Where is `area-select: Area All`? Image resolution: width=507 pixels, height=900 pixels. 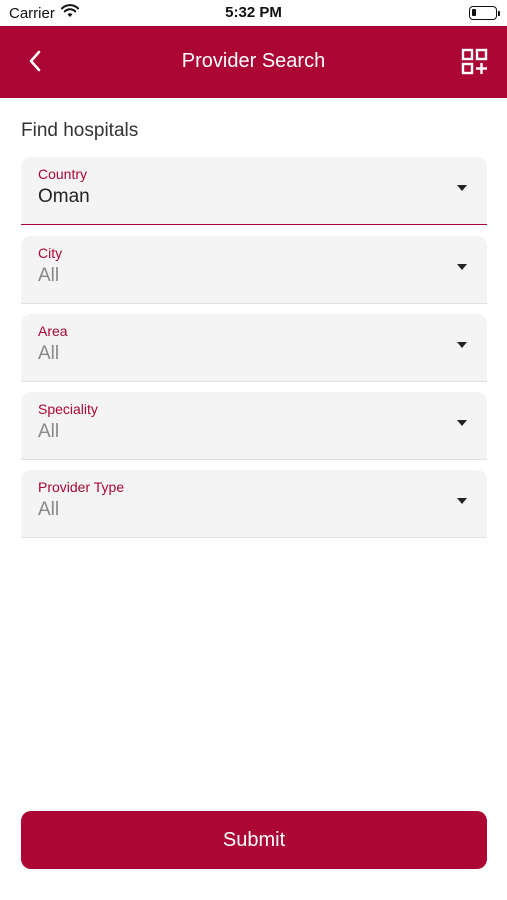 area-select: Area All is located at coordinates (254, 348).